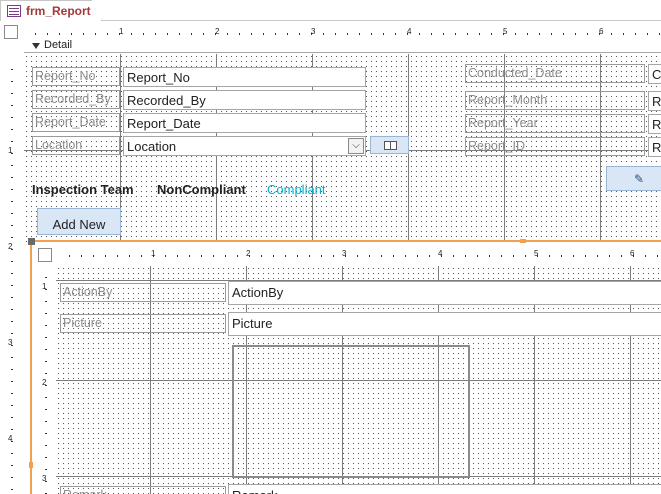 The image size is (661, 494). What do you see at coordinates (342, 33) in the screenshot?
I see `horizontal-ruler: 1 2 3 4 5 6` at bounding box center [342, 33].